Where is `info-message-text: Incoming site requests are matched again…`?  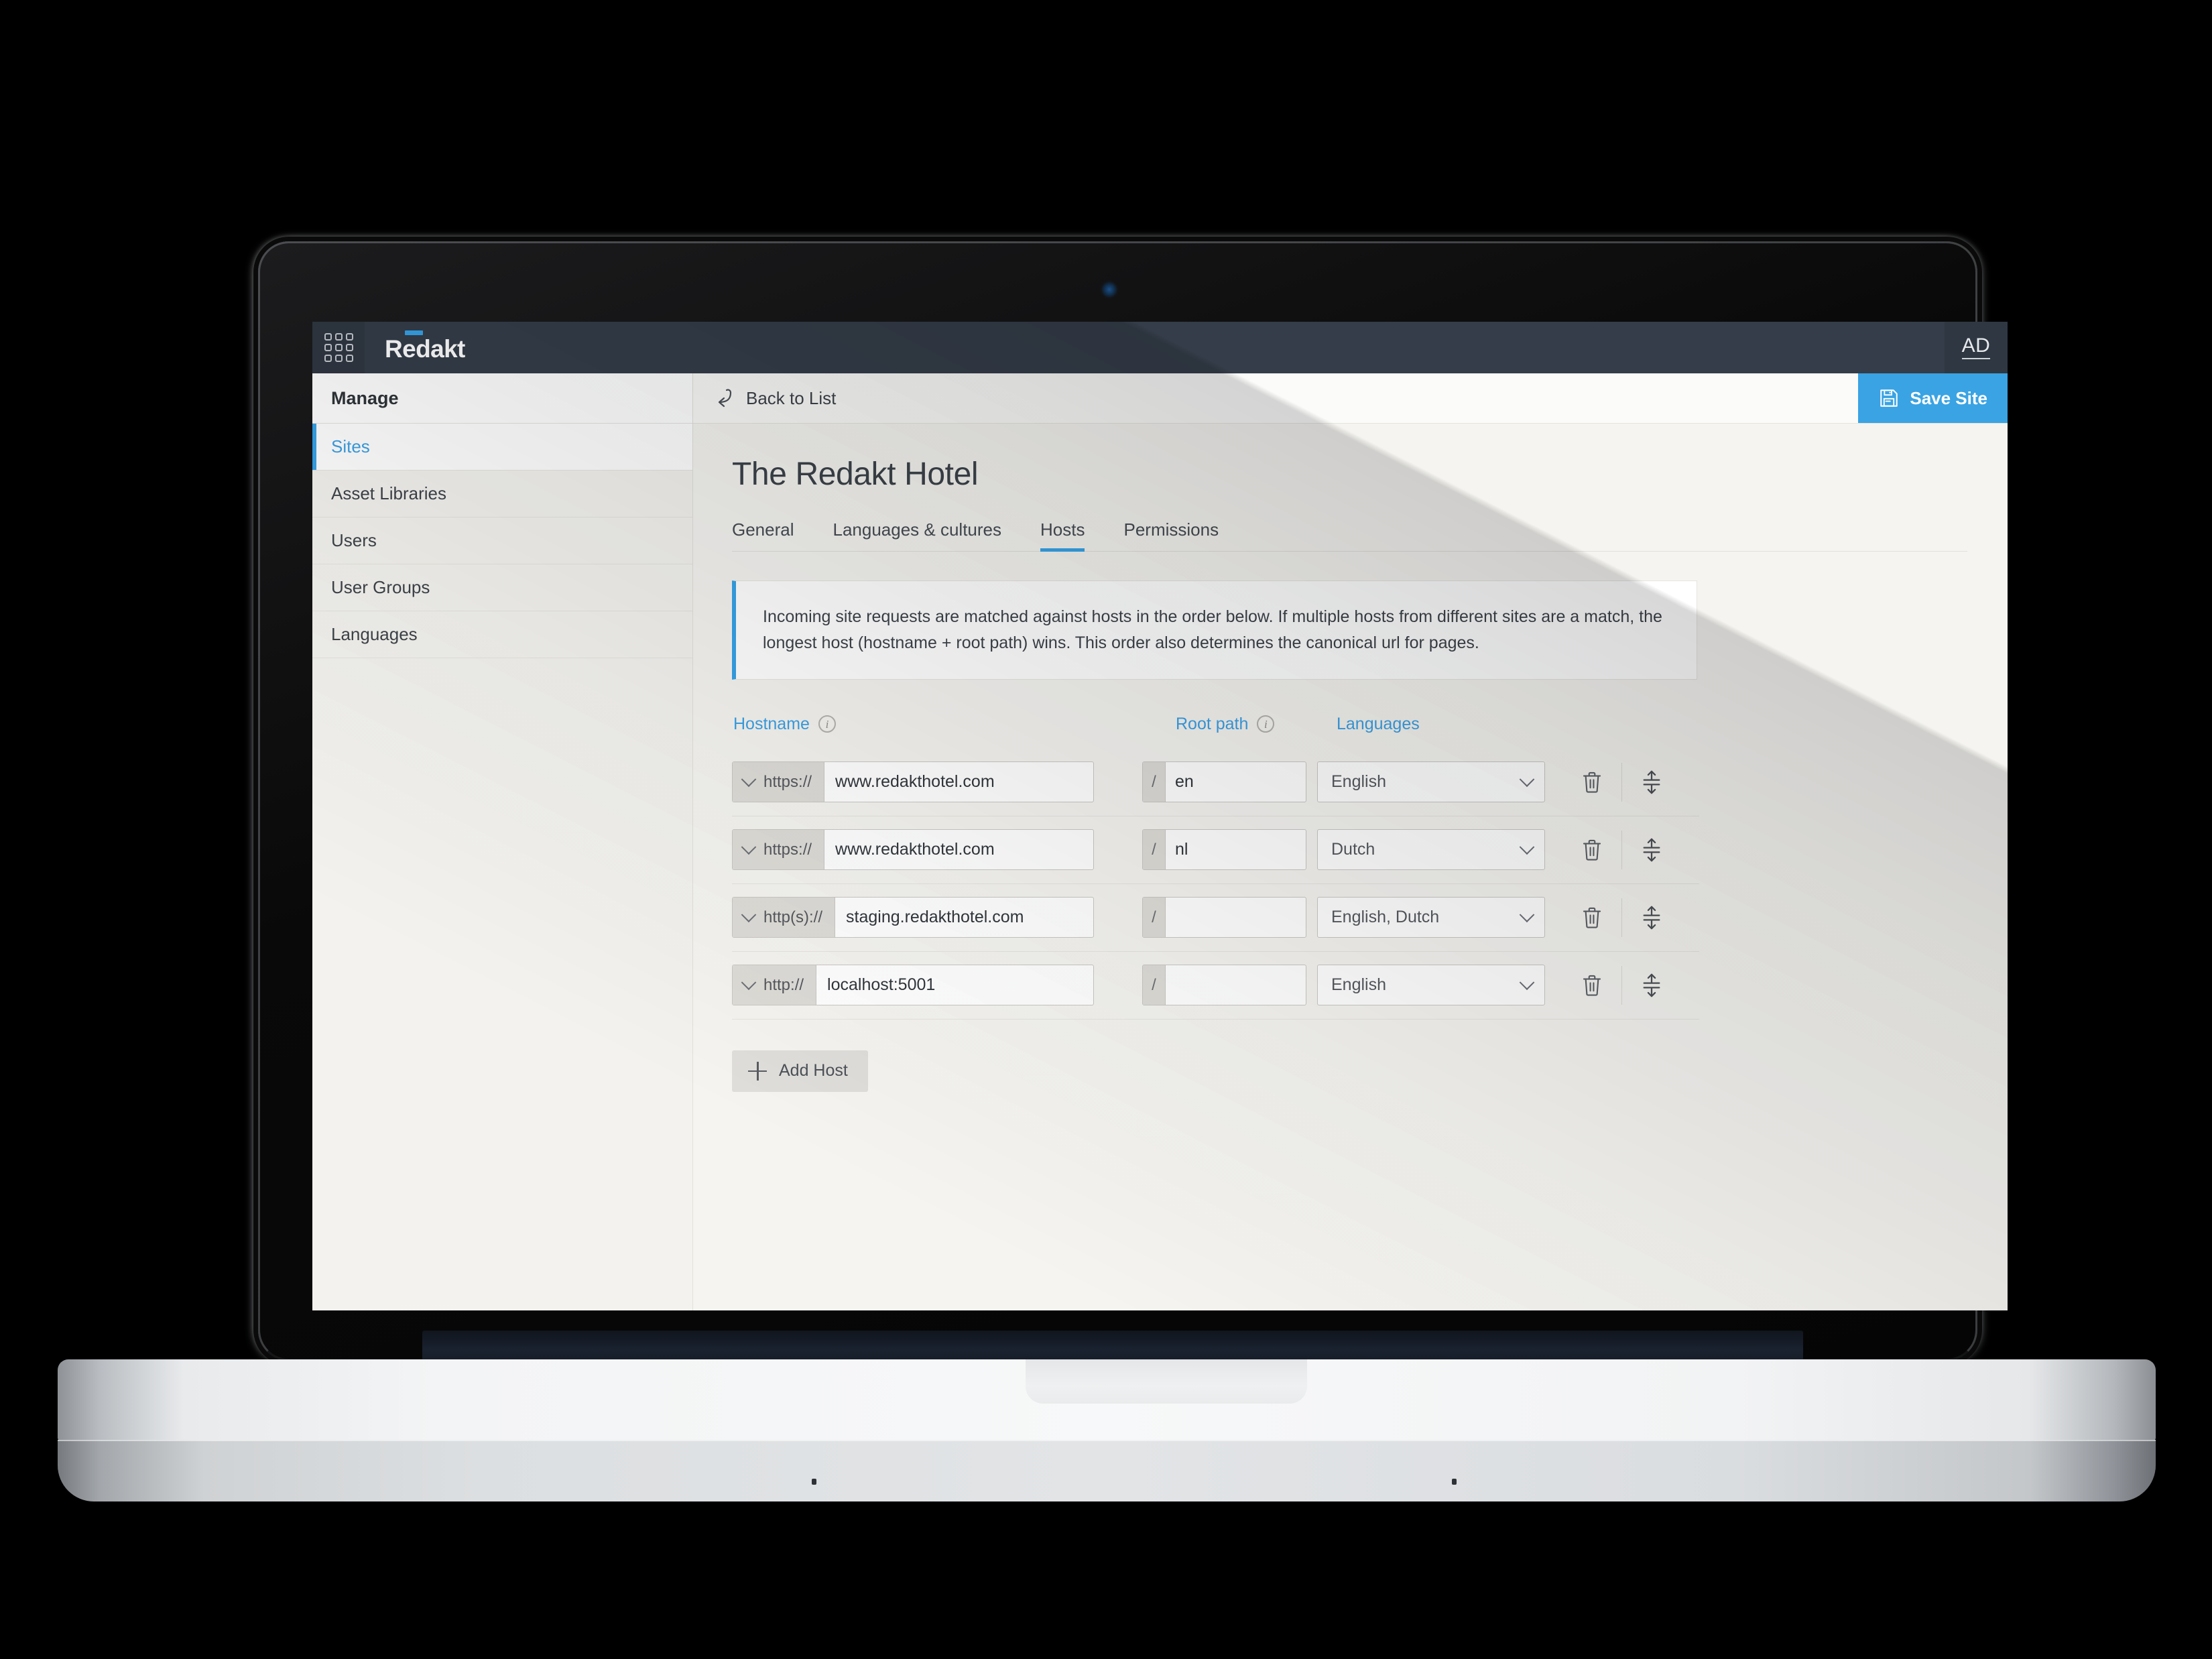 info-message-text: Incoming site requests are matched again… is located at coordinates (1212, 629).